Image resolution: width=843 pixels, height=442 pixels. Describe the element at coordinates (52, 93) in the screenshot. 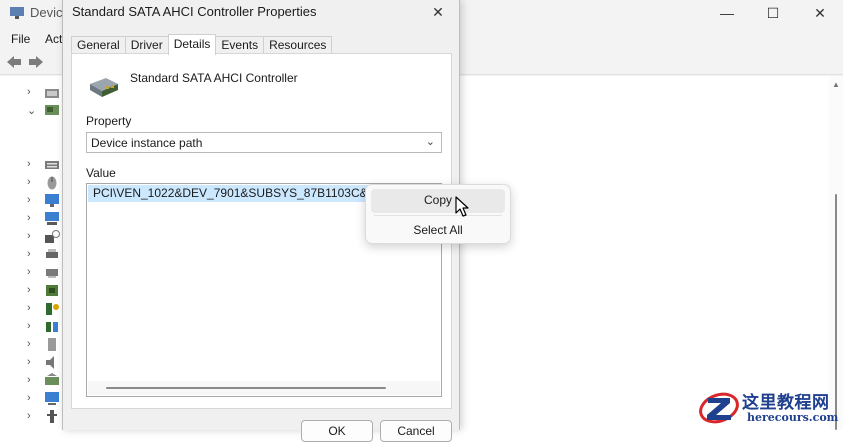

I see `audio-device-icon` at that location.